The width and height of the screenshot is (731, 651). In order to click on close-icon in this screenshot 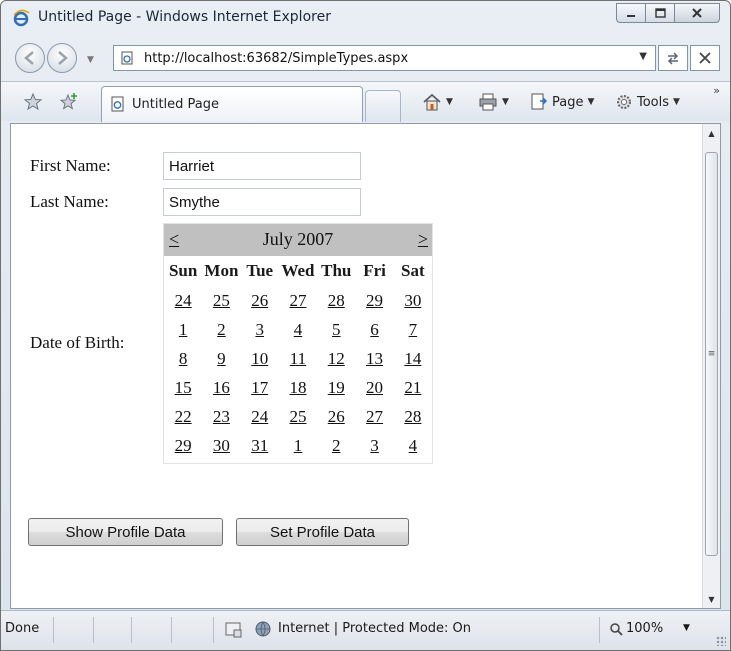, I will do `click(697, 13)`.